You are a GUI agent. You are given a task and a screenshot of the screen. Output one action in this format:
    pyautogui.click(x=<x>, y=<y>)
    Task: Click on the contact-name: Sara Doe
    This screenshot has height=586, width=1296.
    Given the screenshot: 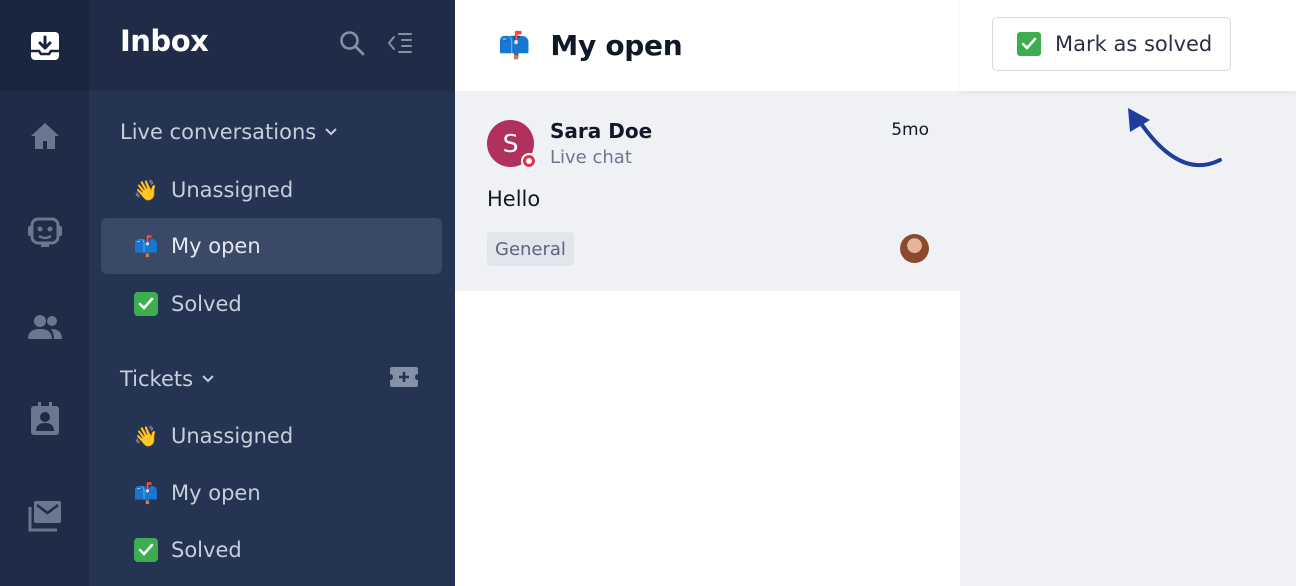 What is the action you would take?
    pyautogui.click(x=601, y=131)
    